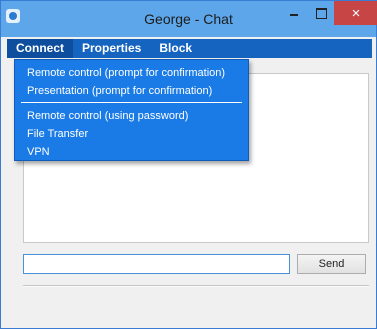 The height and width of the screenshot is (329, 377). I want to click on close-button: ×, so click(355, 13).